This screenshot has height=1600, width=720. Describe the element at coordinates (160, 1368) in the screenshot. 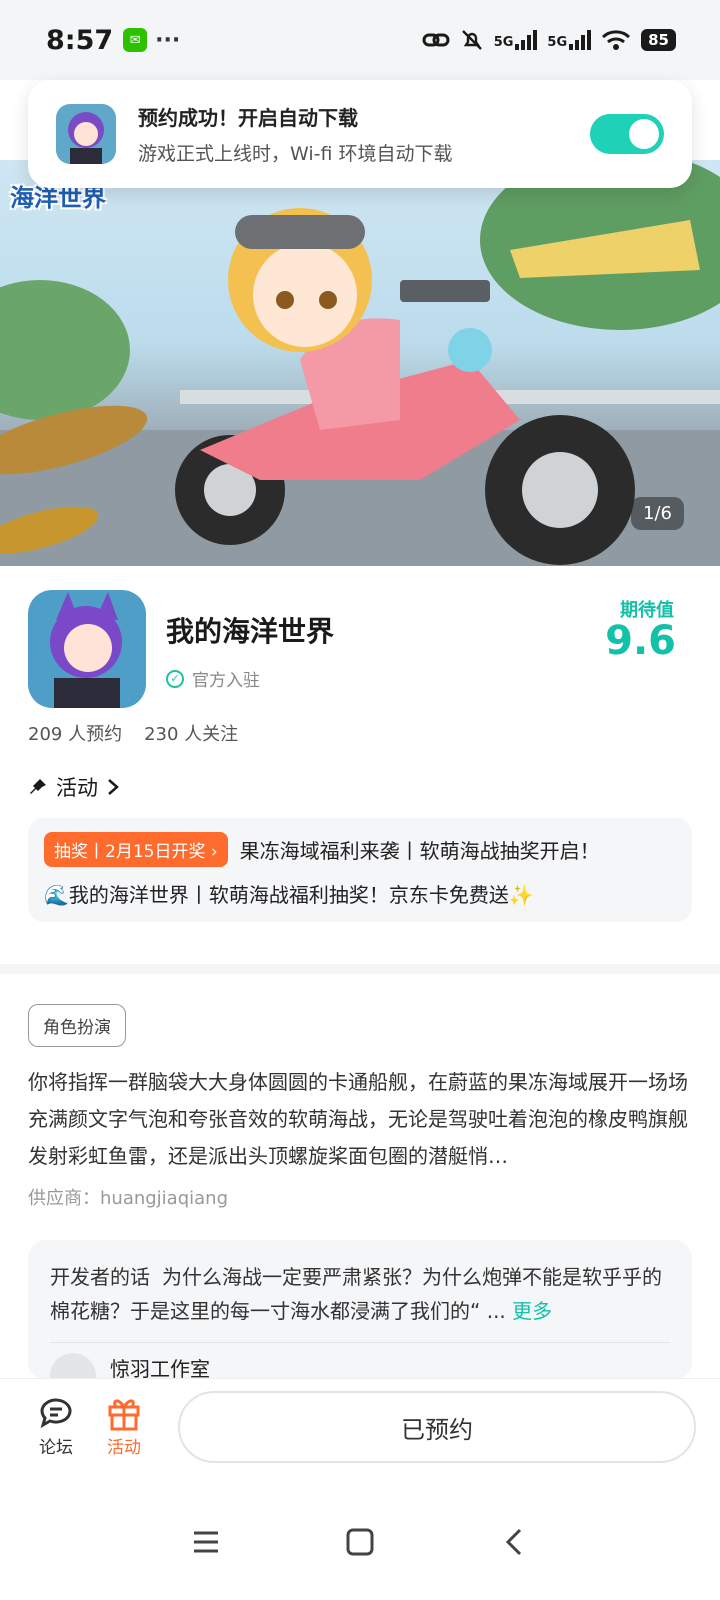

I see `developer-name: 惊羽工作室` at that location.